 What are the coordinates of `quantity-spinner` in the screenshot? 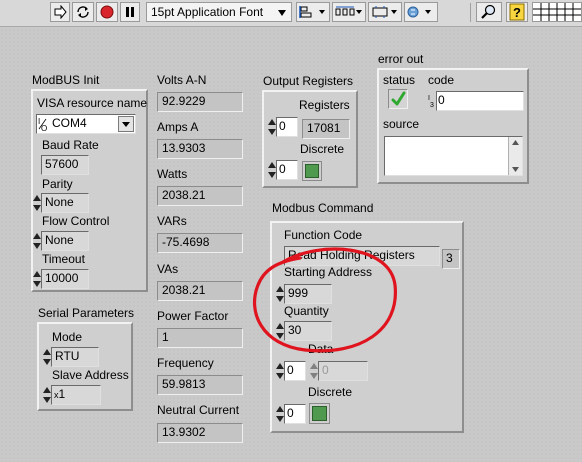 It's located at (280, 331).